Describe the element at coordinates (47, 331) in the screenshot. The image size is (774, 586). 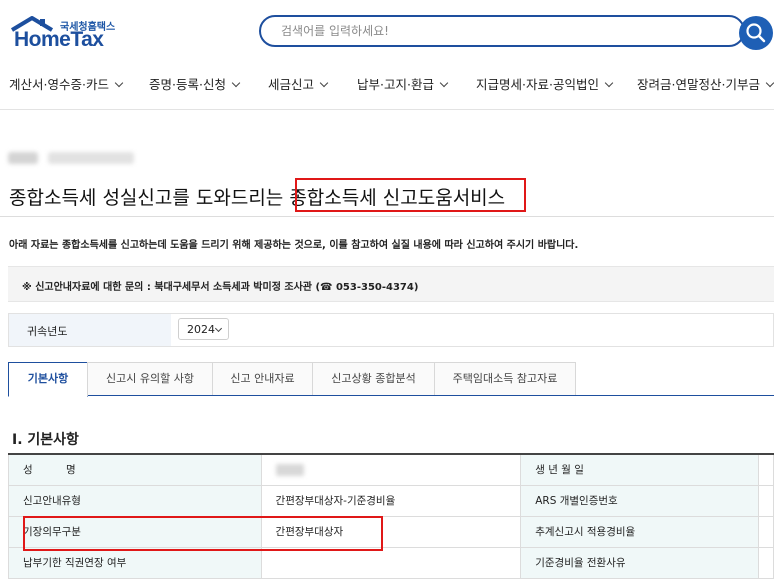
I see `year-label: 귀속년도` at that location.